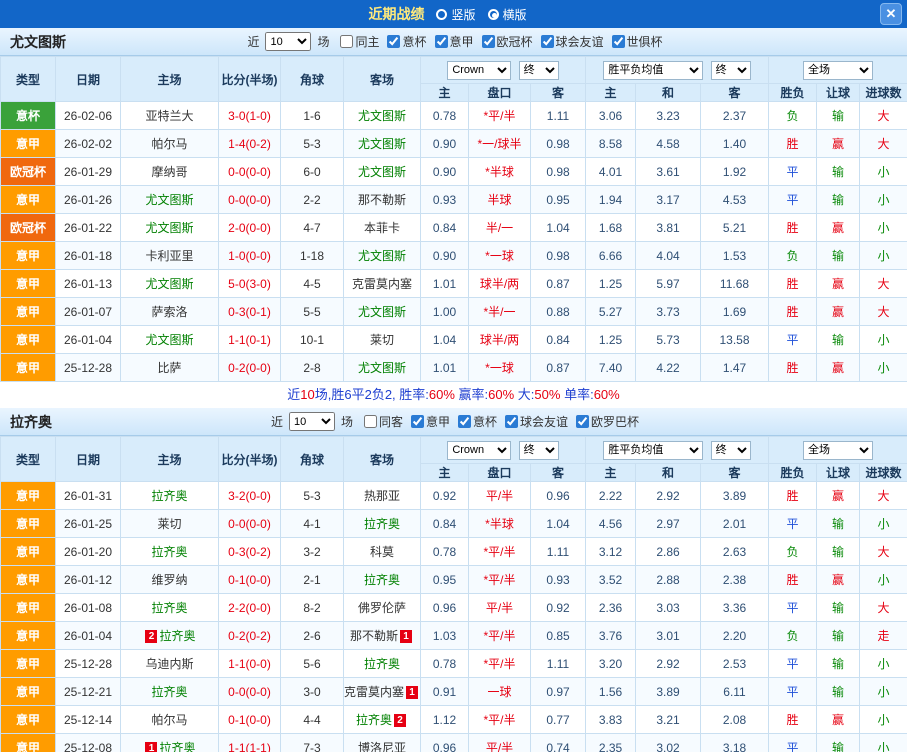 The width and height of the screenshot is (907, 752). Describe the element at coordinates (169, 256) in the screenshot. I see `team-label: 卡利亚里` at that location.